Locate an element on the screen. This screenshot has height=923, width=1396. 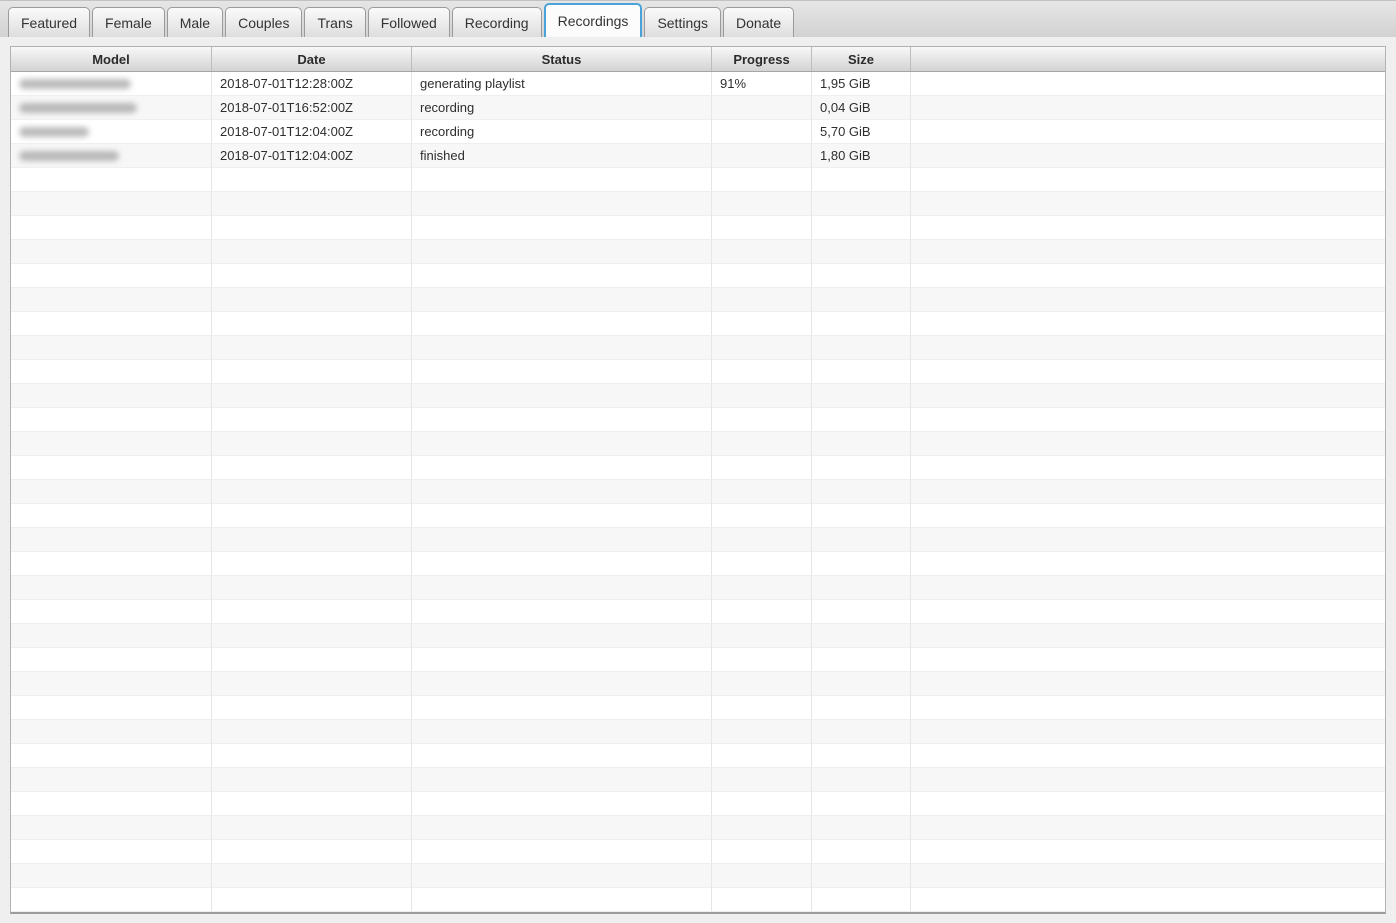
table-row: 2018-07-01T16:52:00Z recording 0,04 GiB is located at coordinates (698, 108).